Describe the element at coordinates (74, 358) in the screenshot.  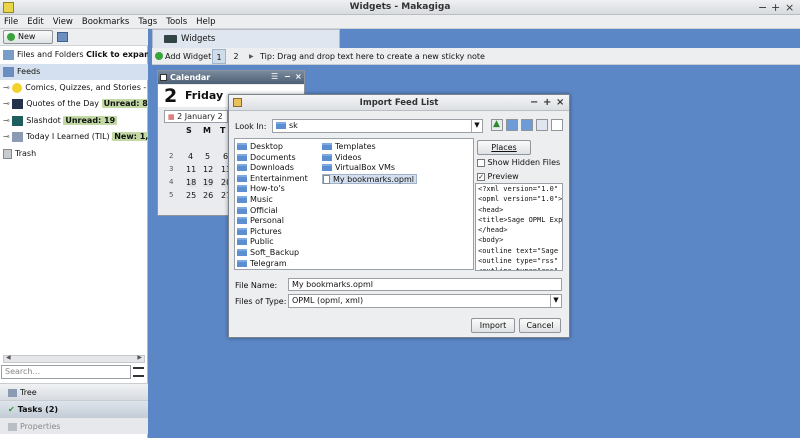
I see `horizontal-scrollbar: ◀ ▶` at that location.